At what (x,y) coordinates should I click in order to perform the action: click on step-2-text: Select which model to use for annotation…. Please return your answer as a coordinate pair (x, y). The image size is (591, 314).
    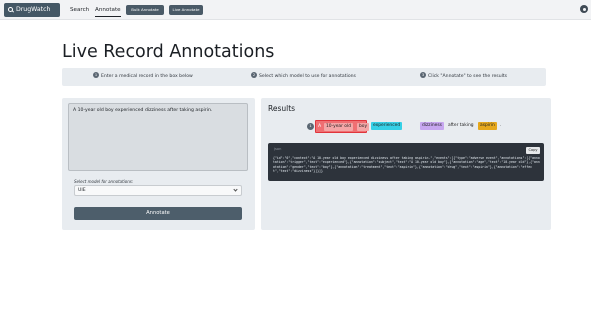
    Looking at the image, I should click on (307, 76).